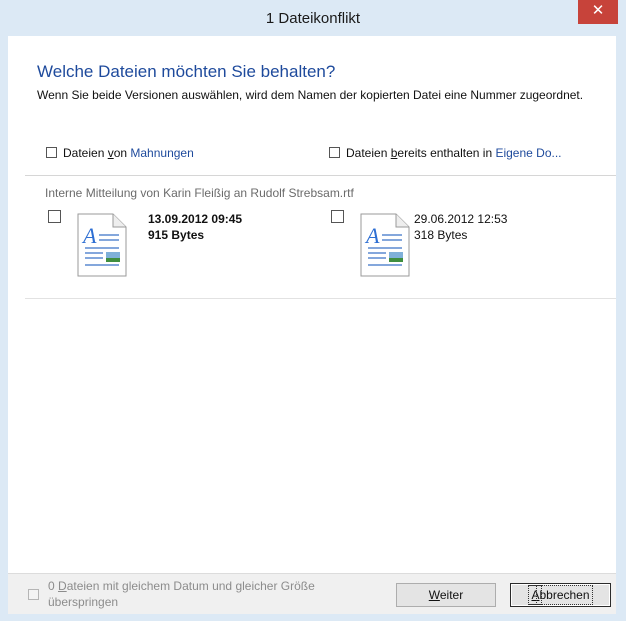 The height and width of the screenshot is (621, 626). I want to click on cancel-label-wrap: Abbrechen, so click(560, 595).